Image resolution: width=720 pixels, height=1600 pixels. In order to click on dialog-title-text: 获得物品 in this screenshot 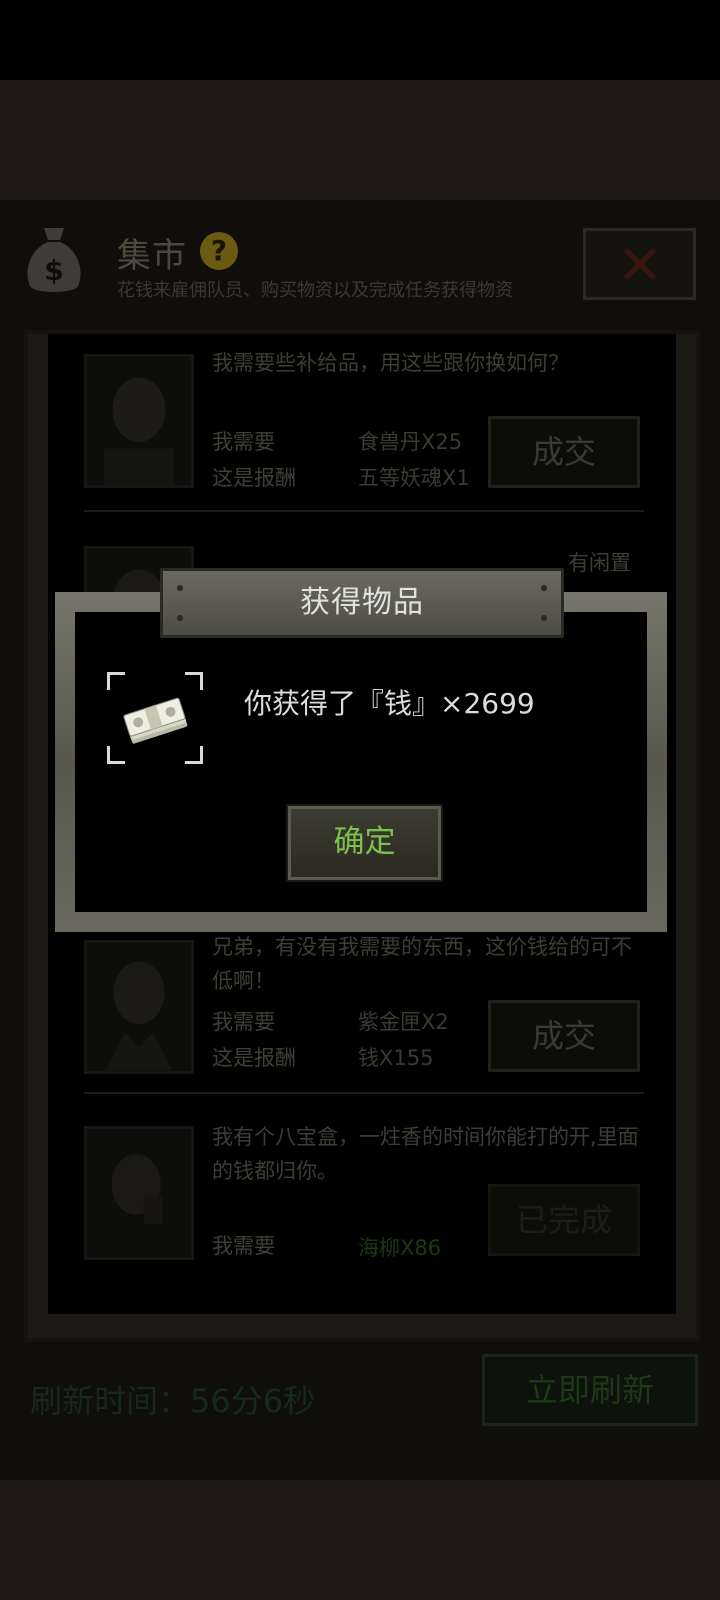, I will do `click(362, 602)`.